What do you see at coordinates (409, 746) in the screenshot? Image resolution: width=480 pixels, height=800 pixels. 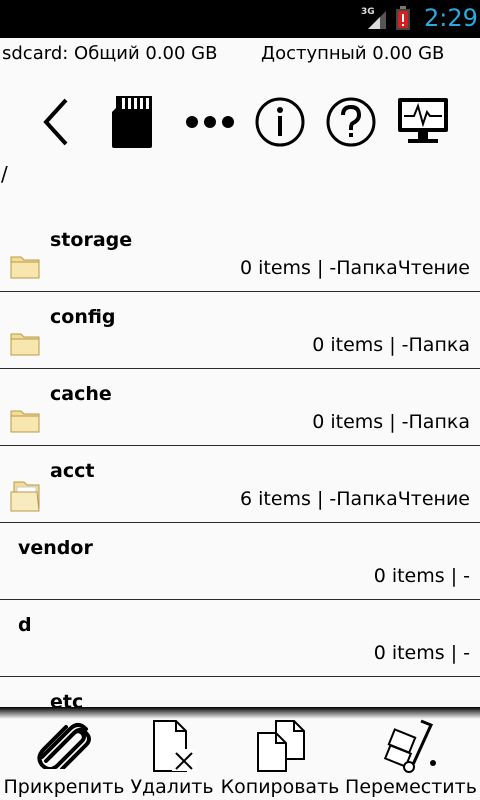 I see `hand-truck-icon` at bounding box center [409, 746].